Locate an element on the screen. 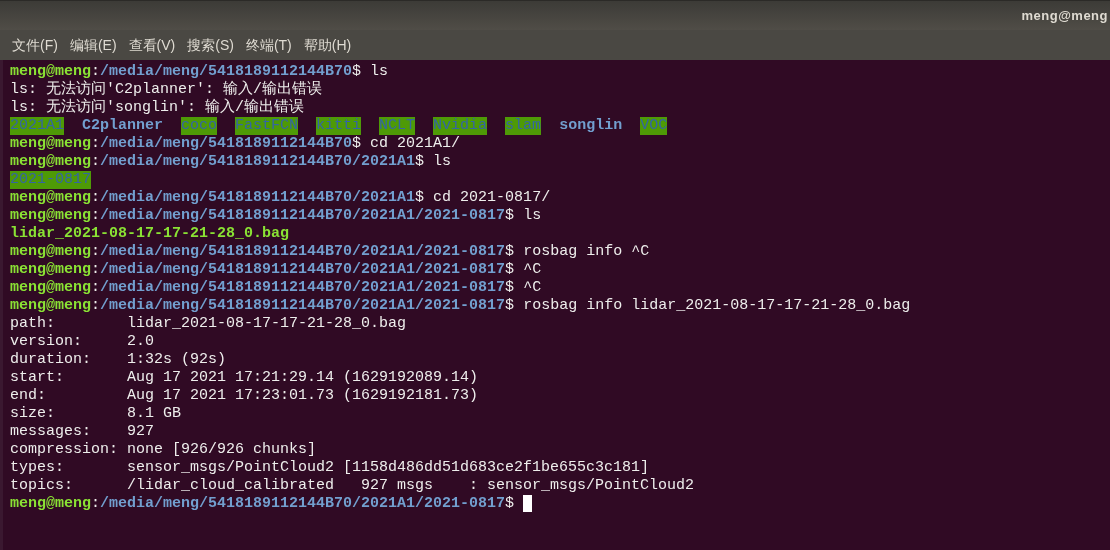  output-line: types: sensor_msgs/PointCloud2 [1158d486dd51d683ce2f1be655c3c181] is located at coordinates (330, 468).